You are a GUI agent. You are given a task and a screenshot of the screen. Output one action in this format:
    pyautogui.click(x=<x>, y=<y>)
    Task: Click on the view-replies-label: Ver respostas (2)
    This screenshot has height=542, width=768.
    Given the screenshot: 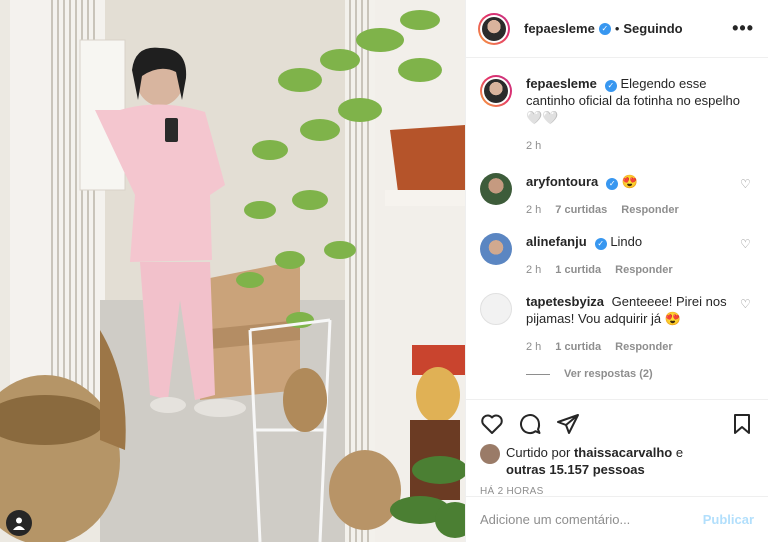 What is the action you would take?
    pyautogui.click(x=608, y=374)
    